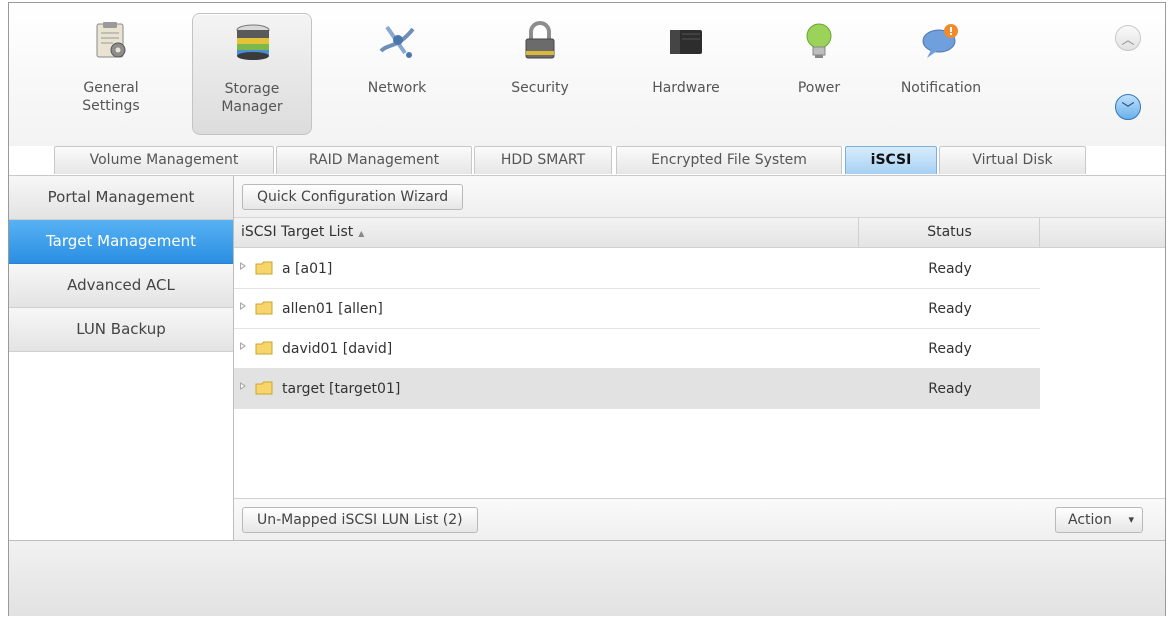 The width and height of the screenshot is (1173, 619). I want to click on column-header-target-list-label: iSCSI Target List, so click(297, 232).